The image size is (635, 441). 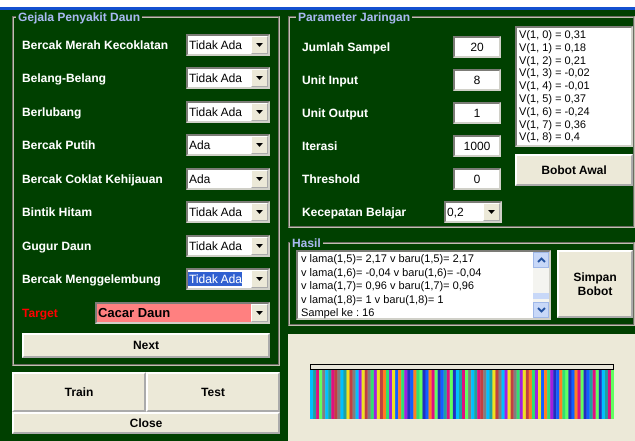 What do you see at coordinates (40, 313) in the screenshot?
I see `field-label: Target` at bounding box center [40, 313].